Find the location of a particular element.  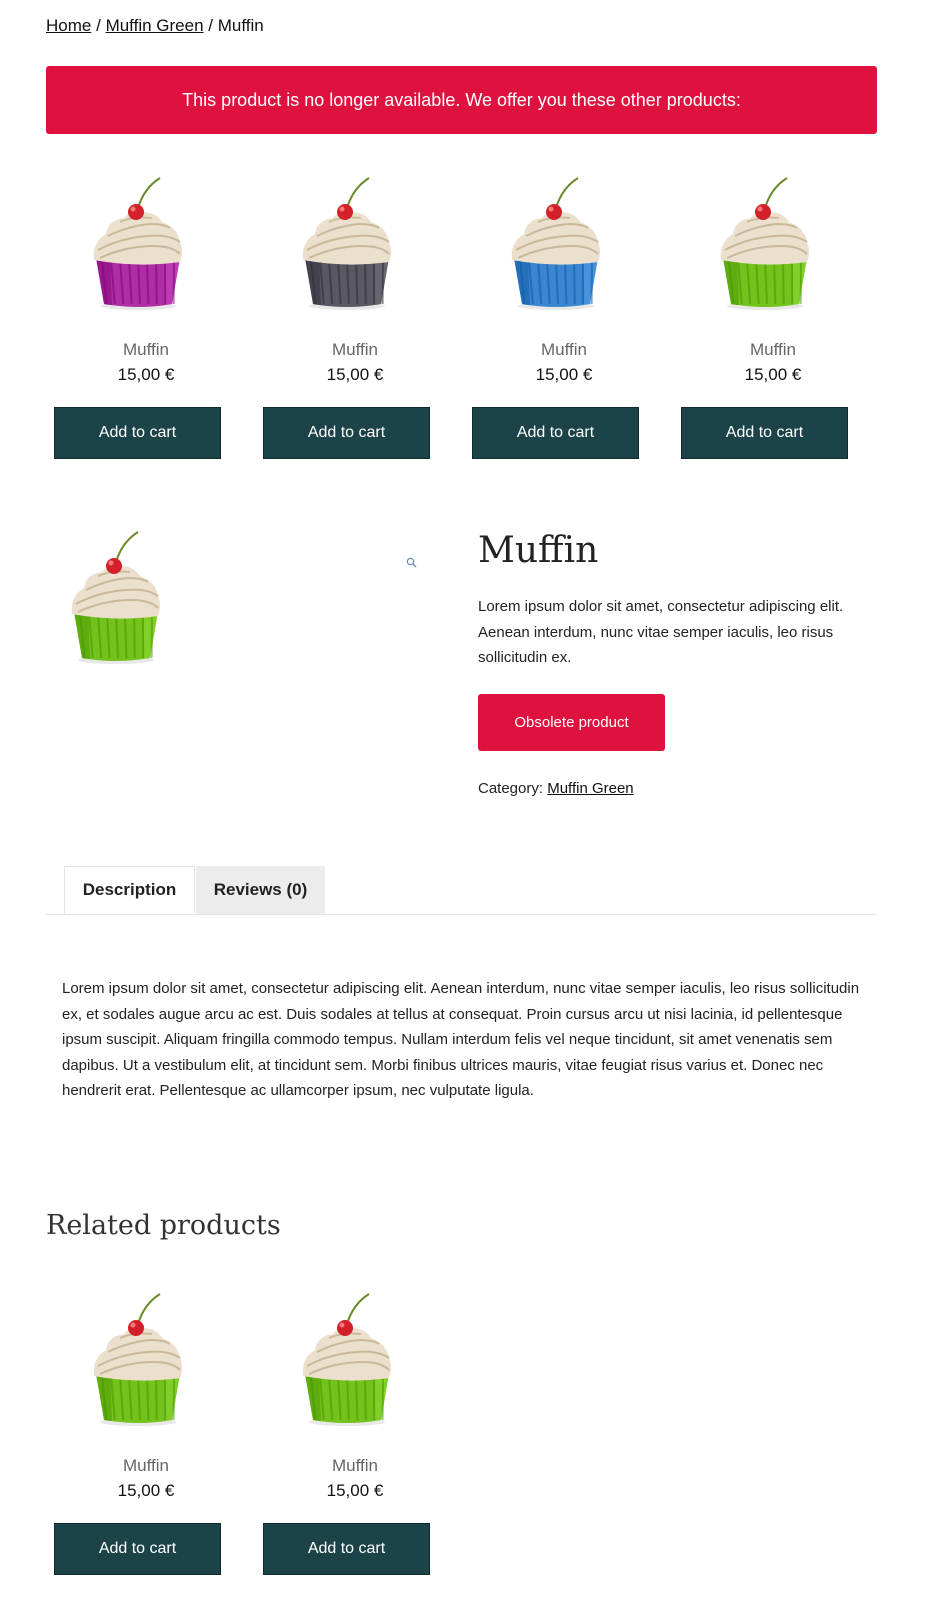

related-products-heading: Related products is located at coordinates (163, 1225).